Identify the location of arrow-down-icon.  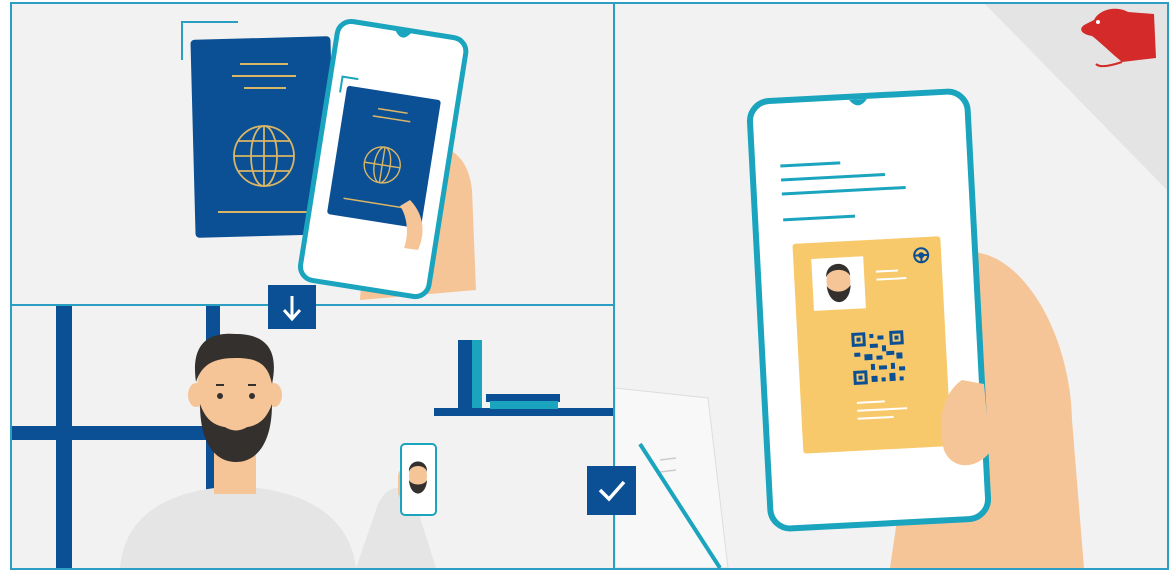
(292, 307).